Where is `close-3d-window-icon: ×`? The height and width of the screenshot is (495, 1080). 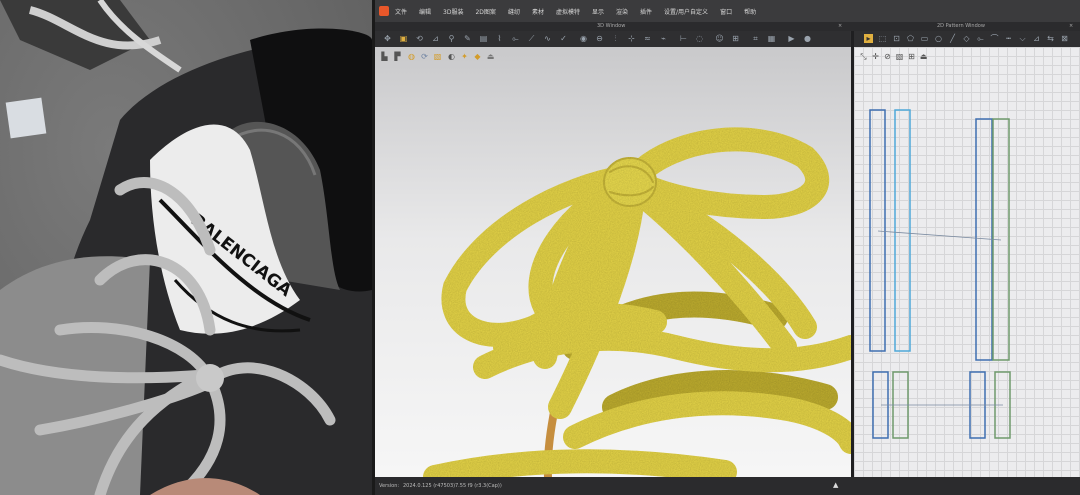
close-3d-window-icon: × is located at coordinates (840, 26).